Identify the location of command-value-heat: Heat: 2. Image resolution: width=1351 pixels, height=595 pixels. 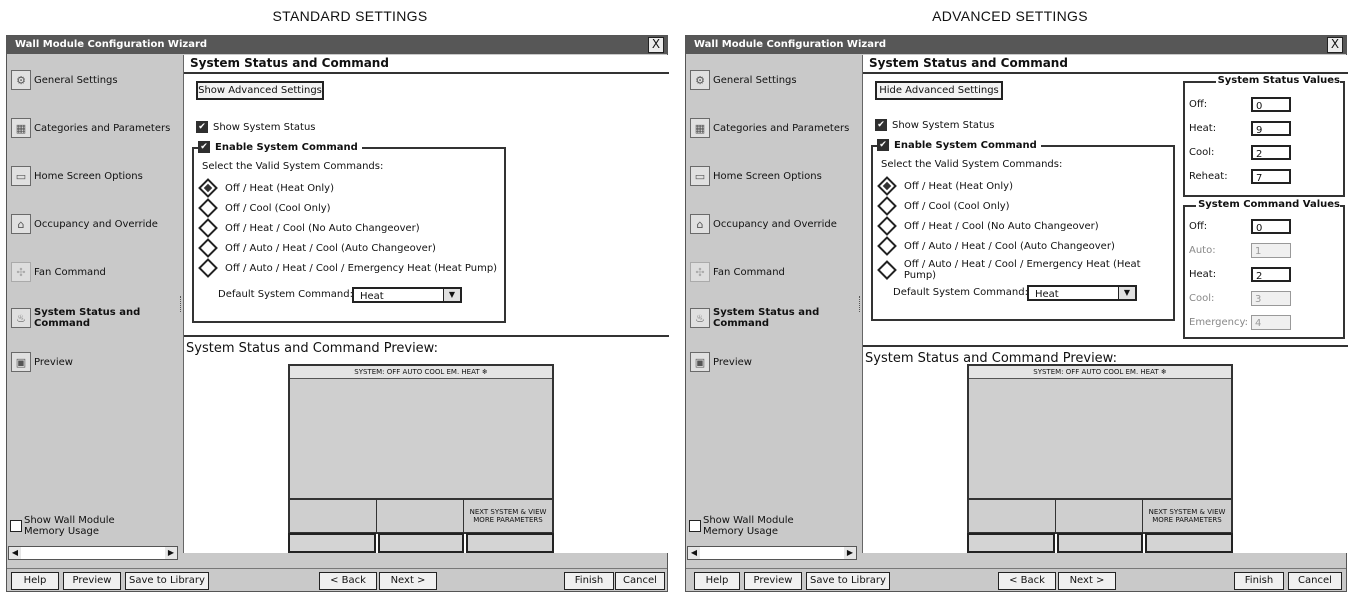
(1240, 274).